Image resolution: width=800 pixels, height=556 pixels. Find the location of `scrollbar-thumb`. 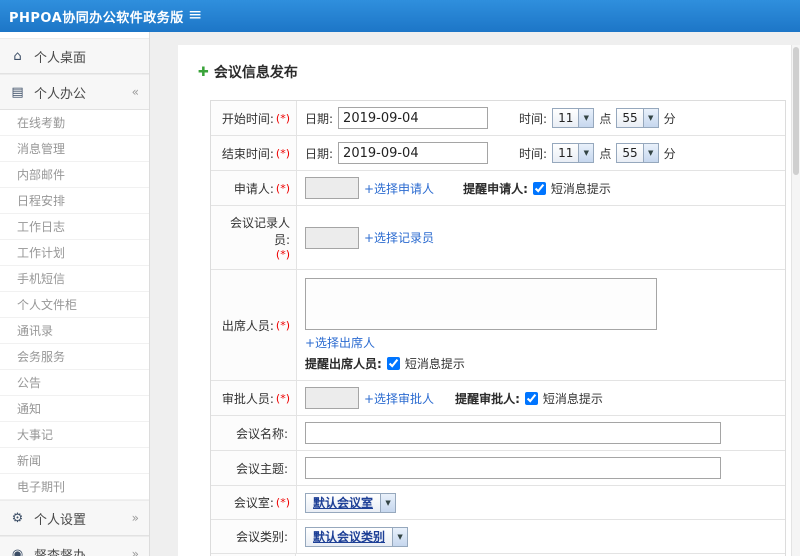

scrollbar-thumb is located at coordinates (796, 111).